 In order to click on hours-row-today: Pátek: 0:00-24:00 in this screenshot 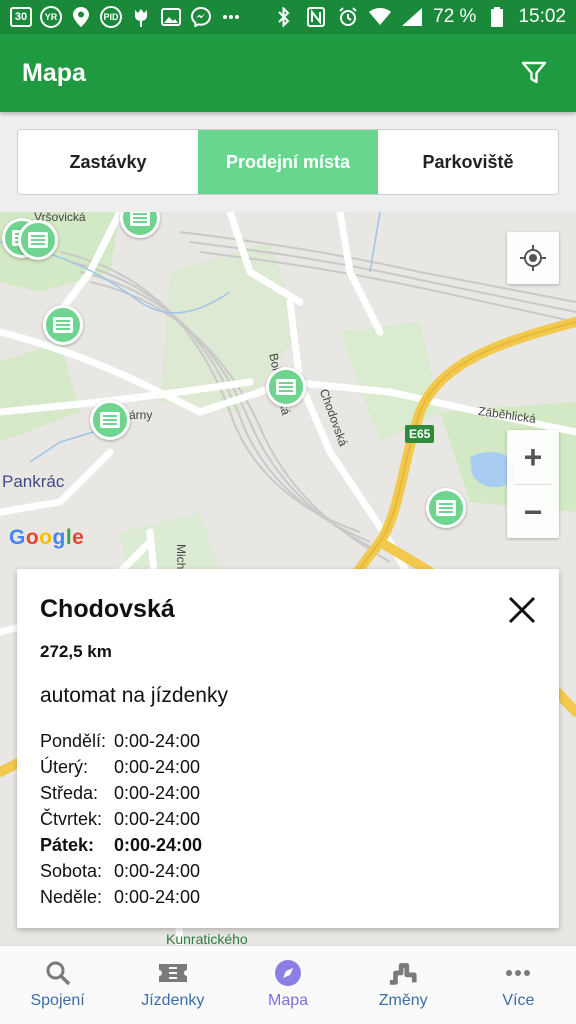, I will do `click(288, 845)`.